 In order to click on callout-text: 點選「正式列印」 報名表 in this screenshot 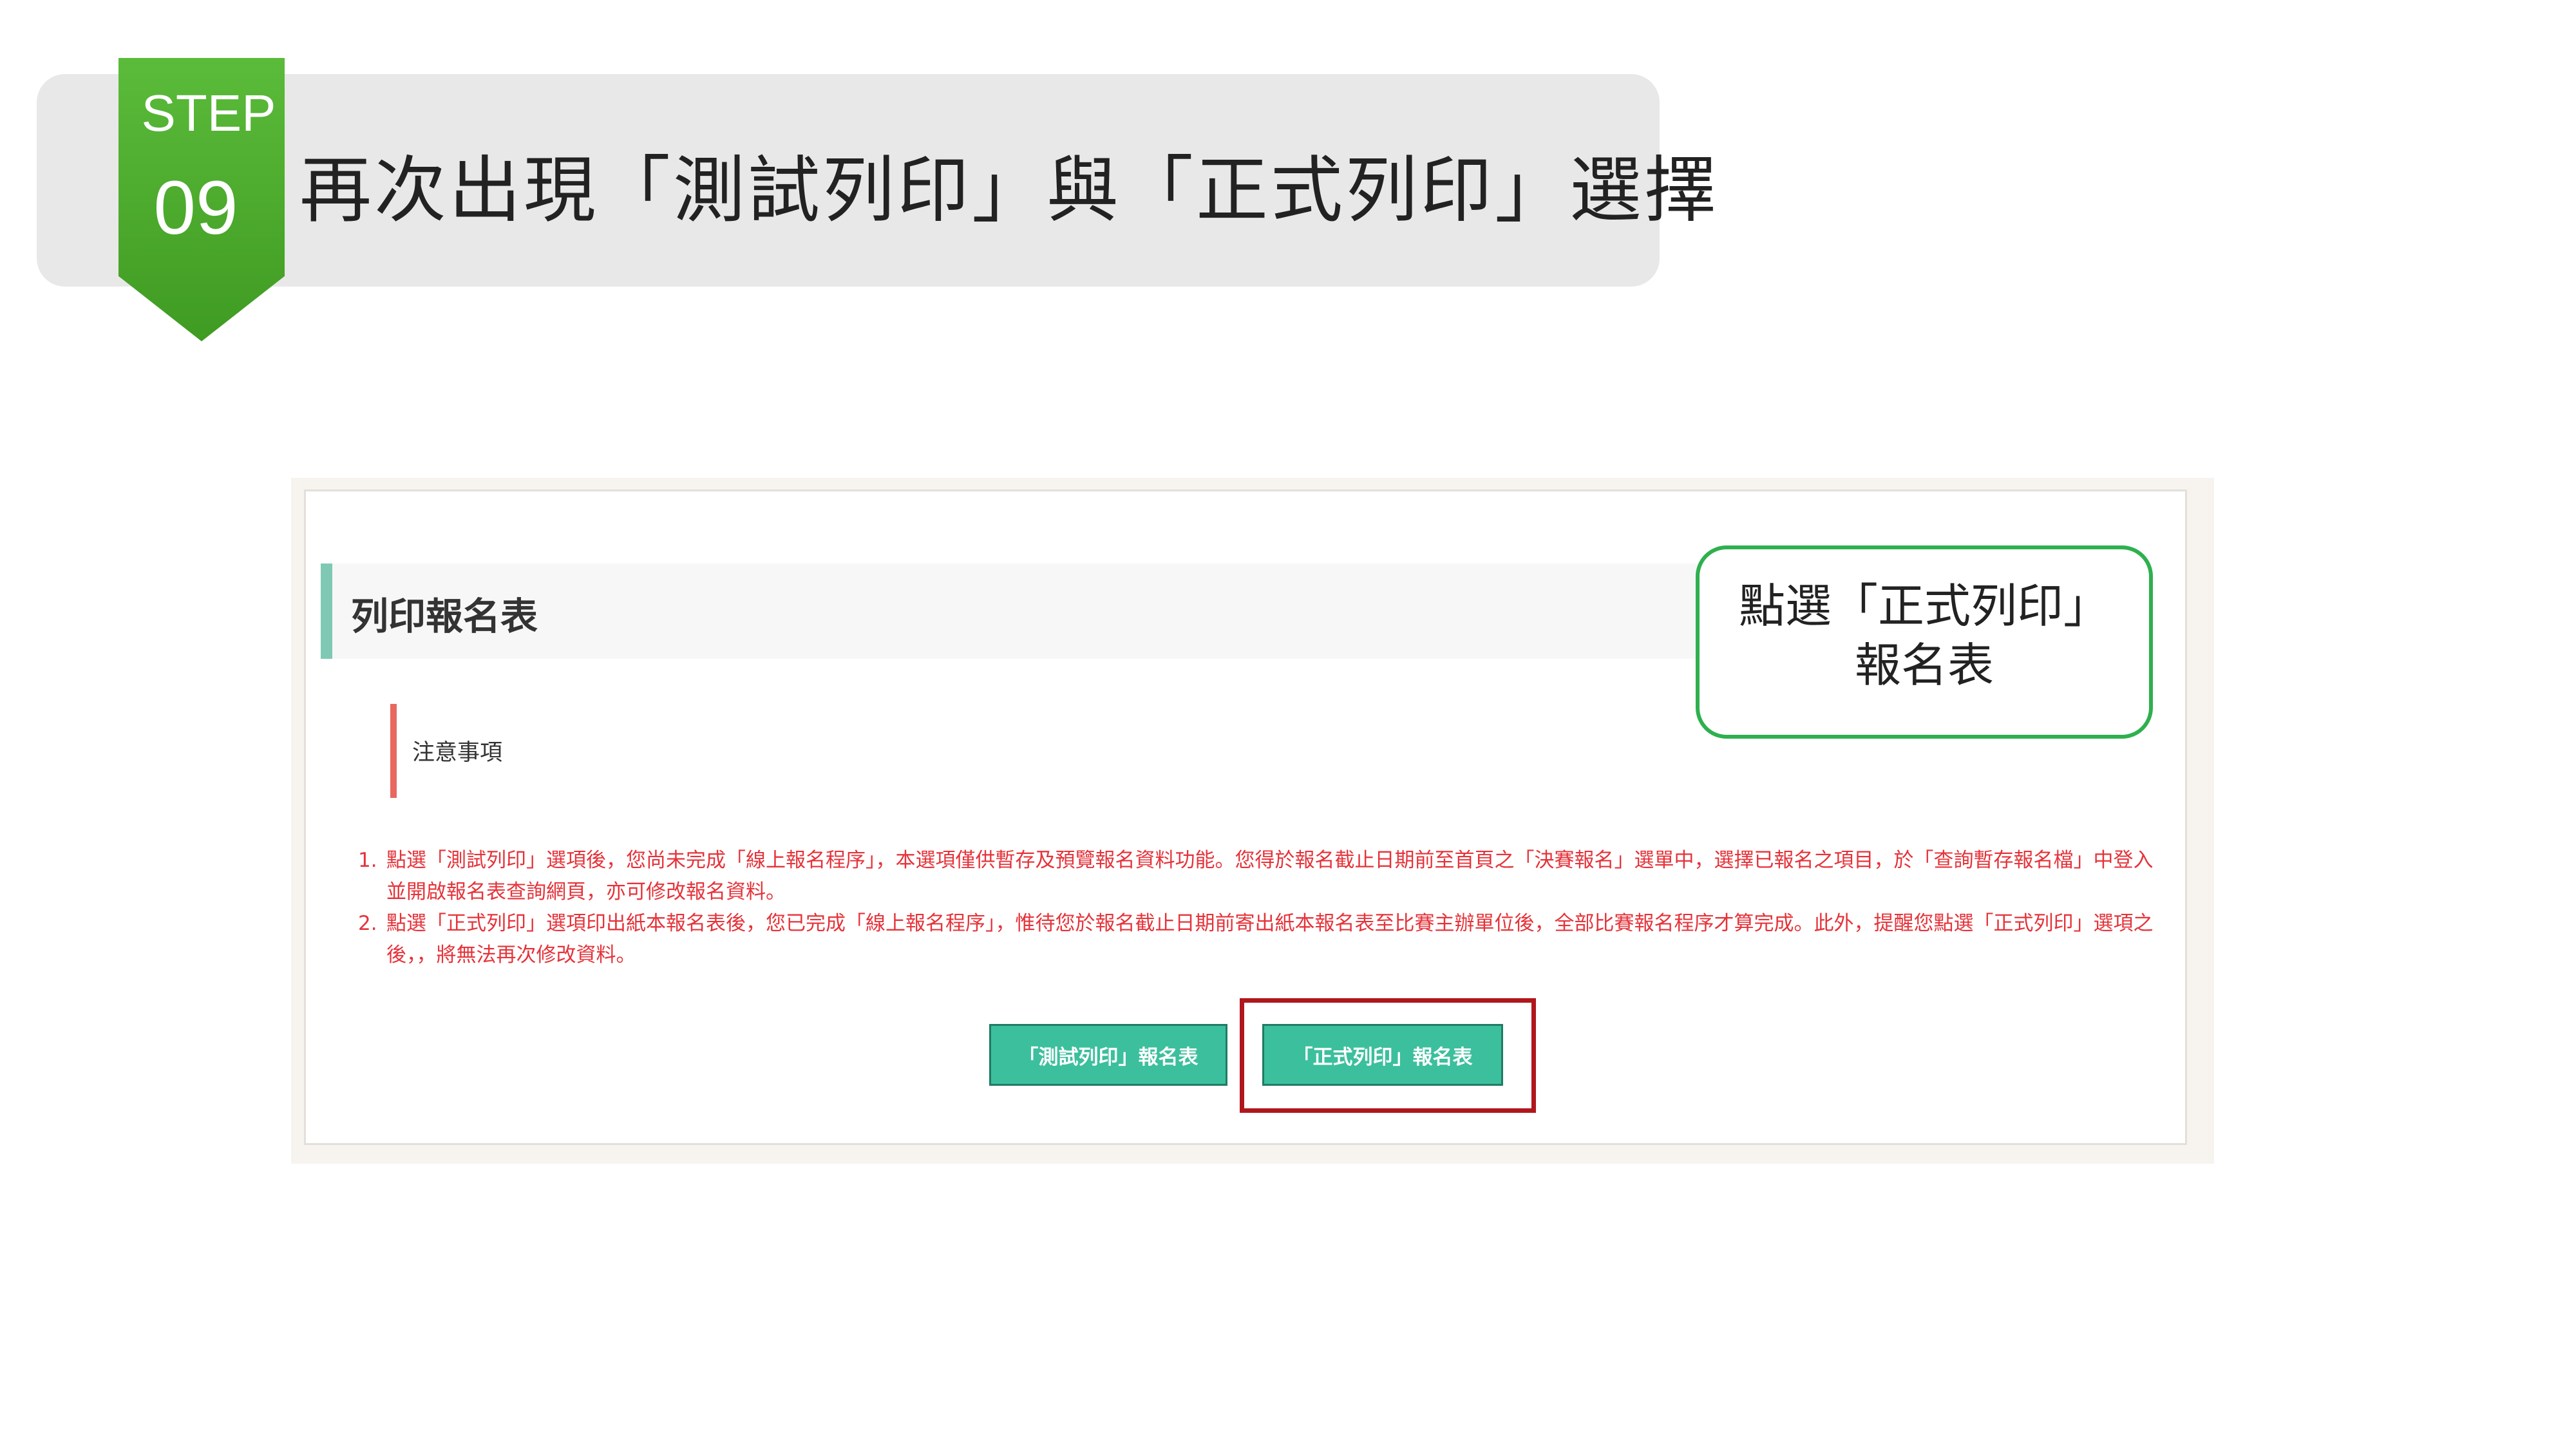, I will do `click(1925, 635)`.